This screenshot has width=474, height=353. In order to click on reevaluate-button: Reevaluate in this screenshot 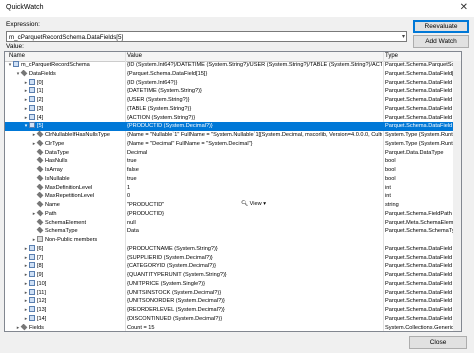, I will do `click(441, 26)`.